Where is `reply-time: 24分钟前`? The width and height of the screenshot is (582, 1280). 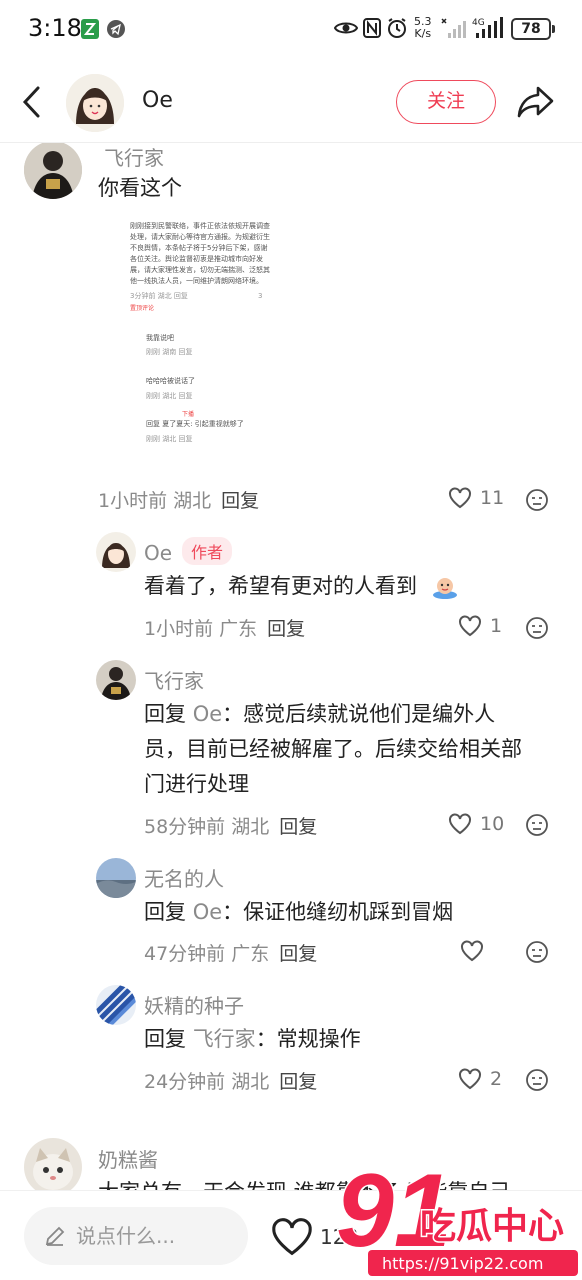 reply-time: 24分钟前 is located at coordinates (185, 1082).